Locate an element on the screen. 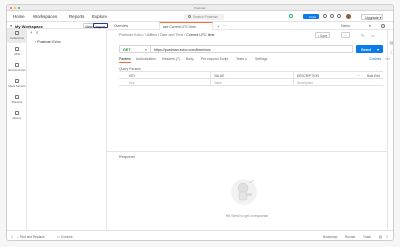 This screenshot has height=247, width=400. sidebar-item-label: APIs is located at coordinates (17, 54).